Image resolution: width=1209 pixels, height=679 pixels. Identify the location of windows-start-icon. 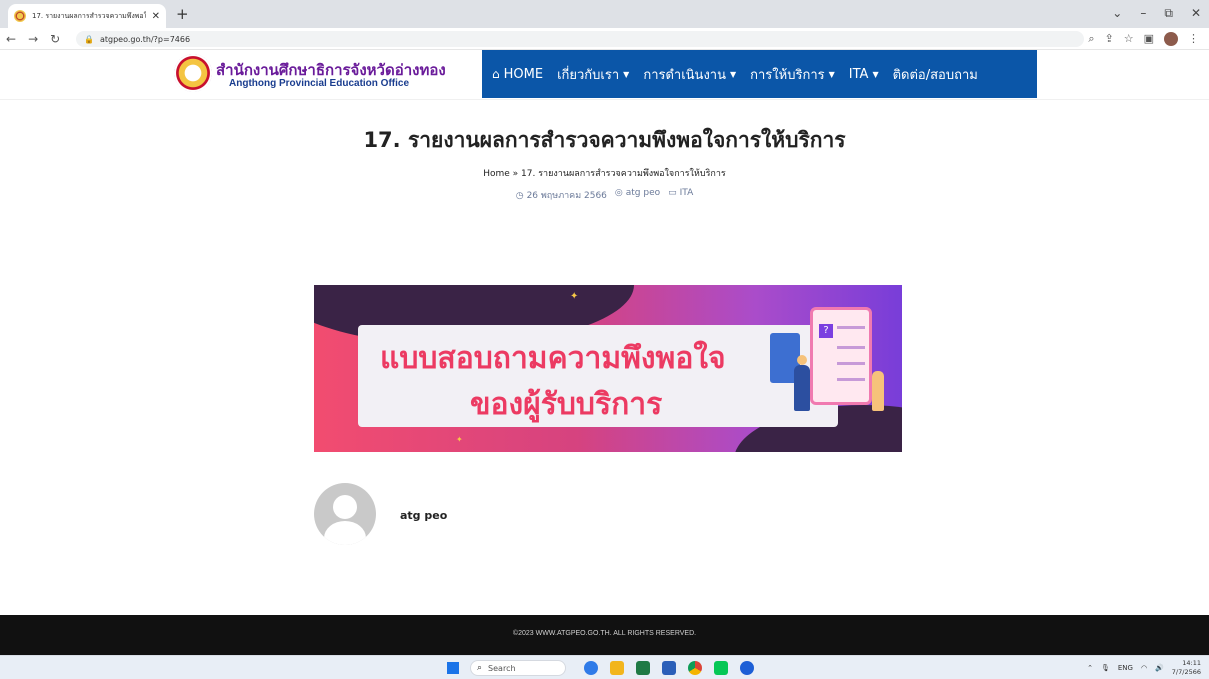
(453, 668).